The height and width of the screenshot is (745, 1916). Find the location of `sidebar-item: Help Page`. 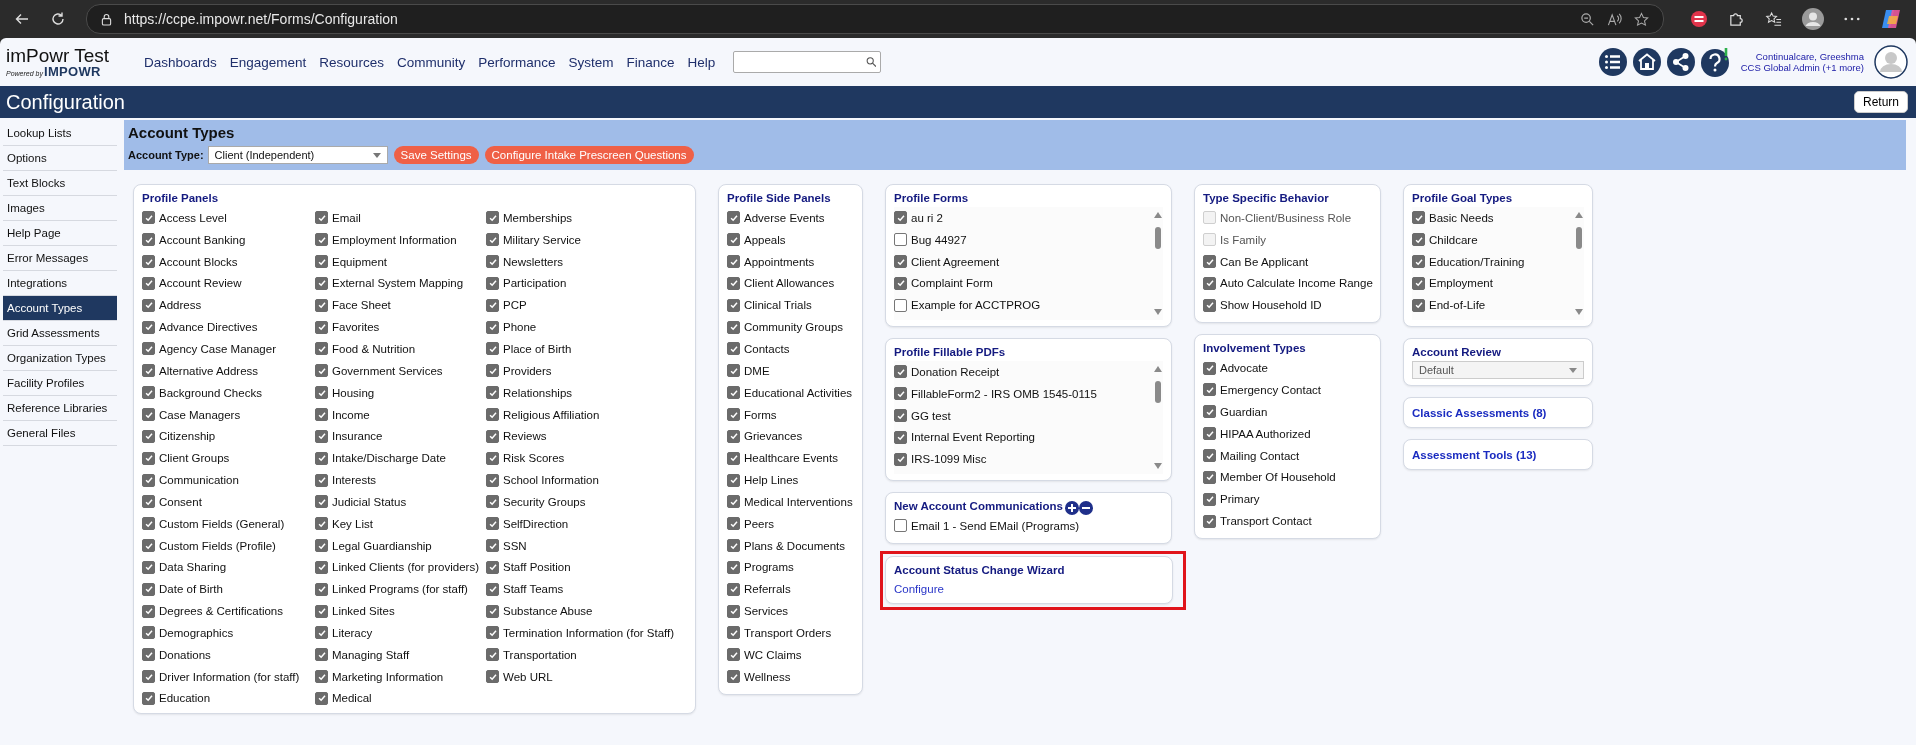

sidebar-item: Help Page is located at coordinates (60, 233).